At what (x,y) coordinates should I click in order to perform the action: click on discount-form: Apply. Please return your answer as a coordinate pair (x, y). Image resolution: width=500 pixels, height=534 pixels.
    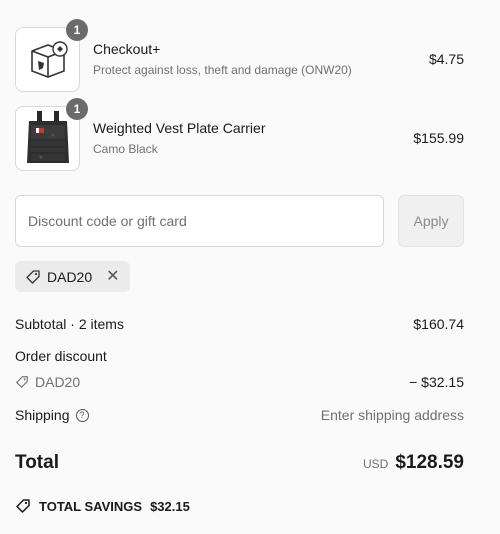
    Looking at the image, I should click on (239, 221).